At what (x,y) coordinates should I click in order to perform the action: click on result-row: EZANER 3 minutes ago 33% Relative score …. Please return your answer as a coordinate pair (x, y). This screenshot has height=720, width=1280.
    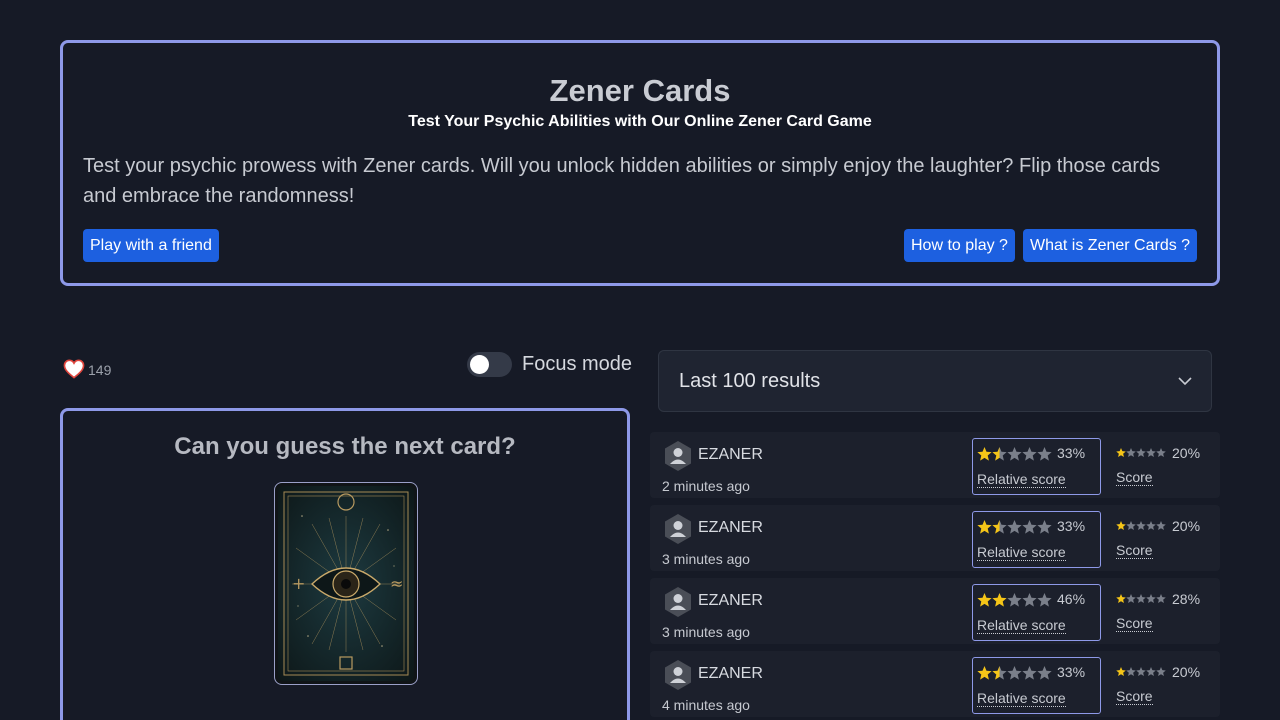
    Looking at the image, I should click on (935, 538).